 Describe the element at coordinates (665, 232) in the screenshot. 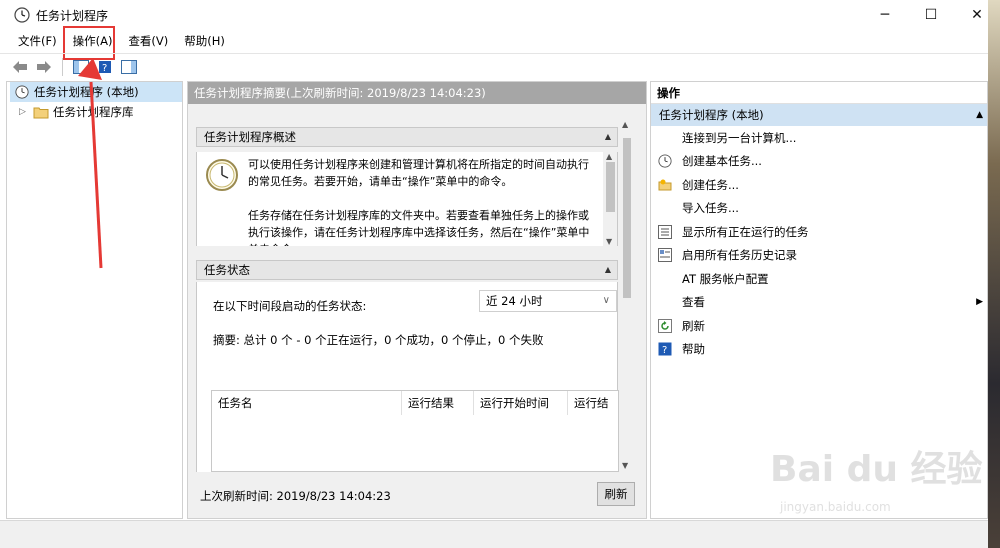

I see `list-icon` at that location.